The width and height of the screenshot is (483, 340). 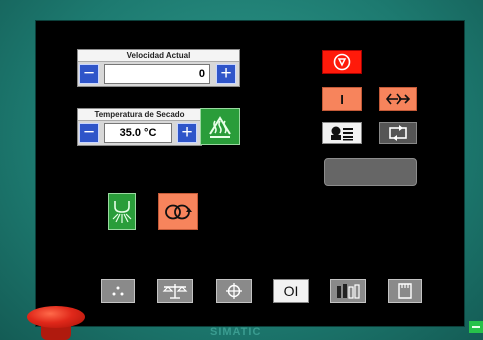 I want to click on heater-button, so click(x=220, y=126).